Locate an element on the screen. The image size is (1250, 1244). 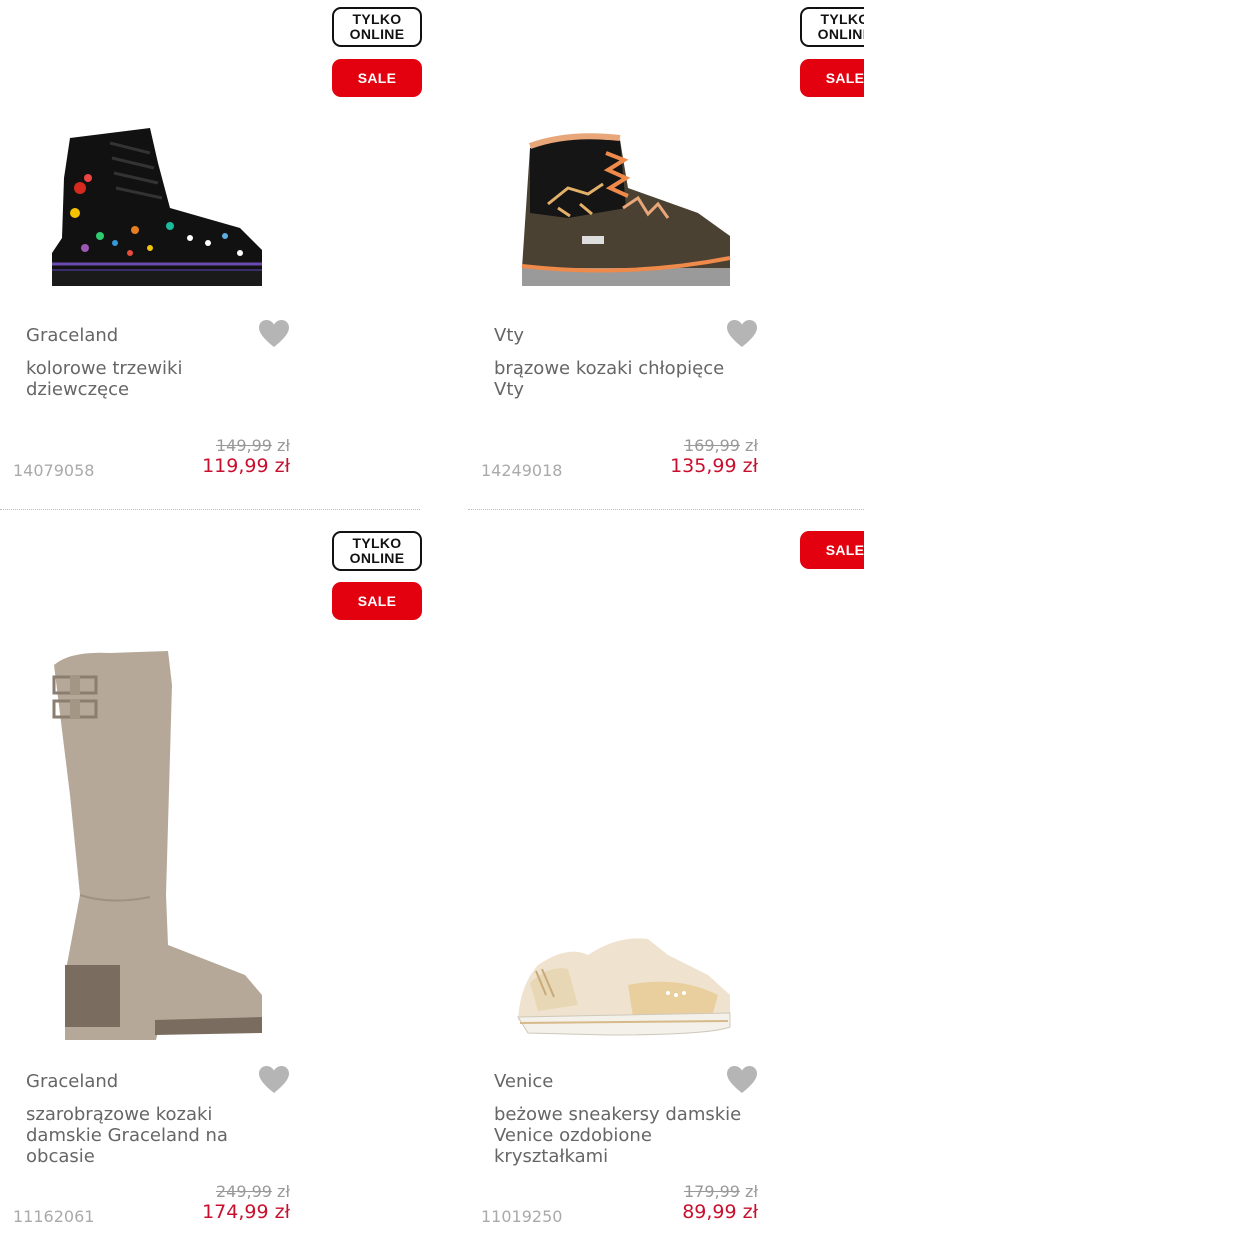
product-title: brązowe kozaki chłopięce Vty is located at coordinates (619, 379).